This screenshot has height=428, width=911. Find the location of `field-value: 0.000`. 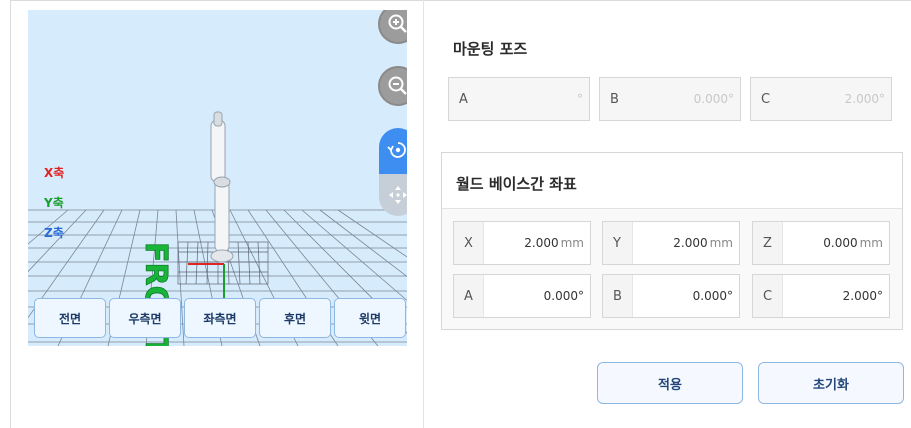

field-value: 0.000 is located at coordinates (840, 243).